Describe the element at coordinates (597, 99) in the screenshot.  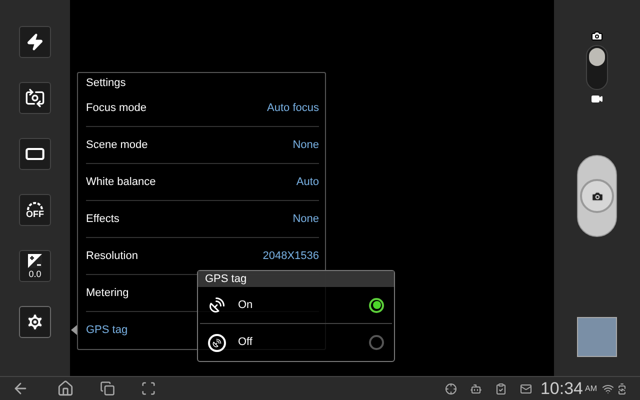
I see `video-icon` at that location.